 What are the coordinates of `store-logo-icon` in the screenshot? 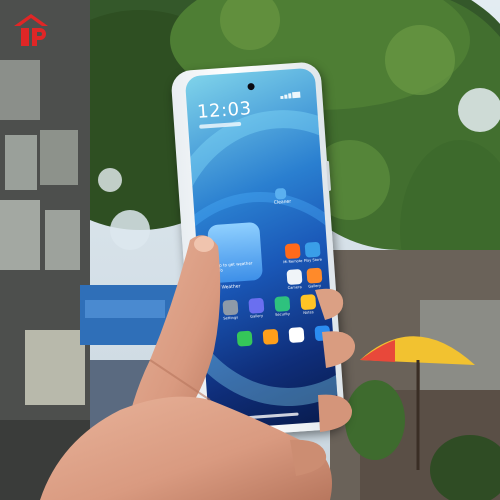 It's located at (31, 30).